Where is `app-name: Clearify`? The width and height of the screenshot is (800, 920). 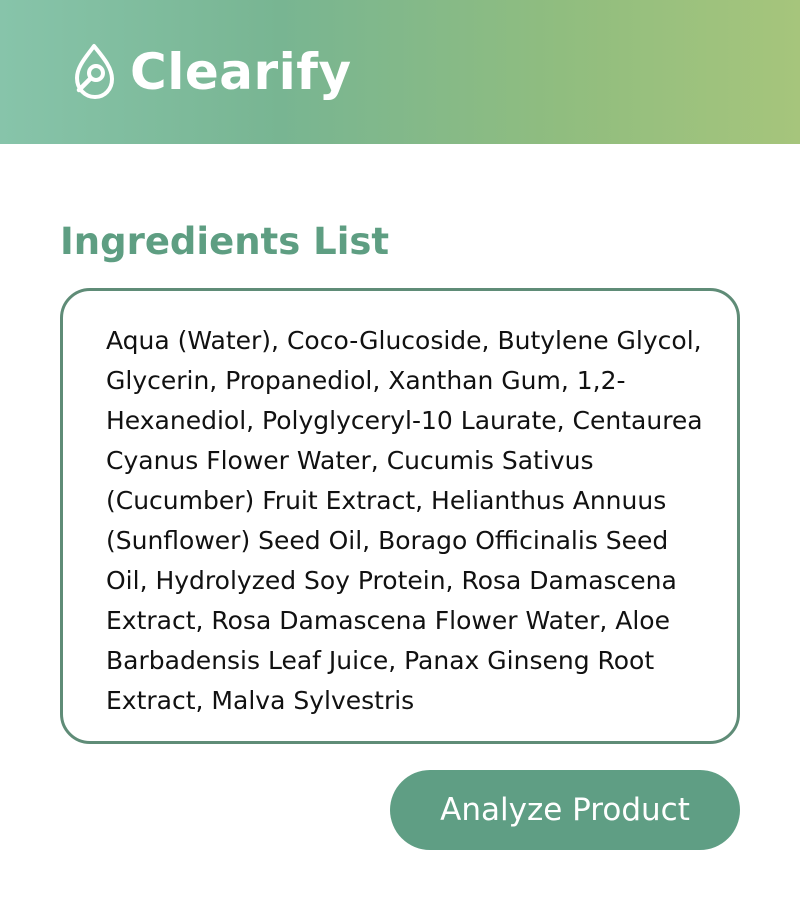 app-name: Clearify is located at coordinates (241, 72).